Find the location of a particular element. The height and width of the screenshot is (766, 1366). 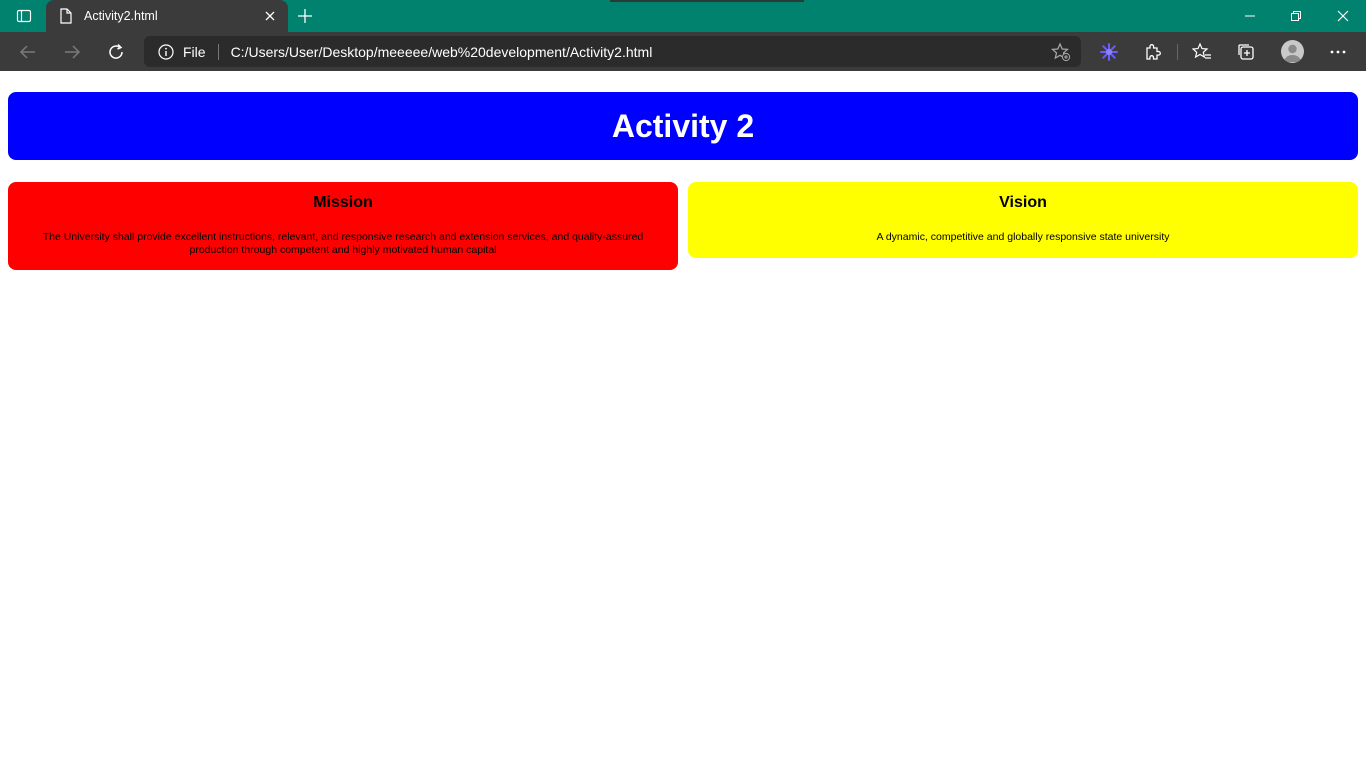

add-favorite-icon is located at coordinates (1061, 52).